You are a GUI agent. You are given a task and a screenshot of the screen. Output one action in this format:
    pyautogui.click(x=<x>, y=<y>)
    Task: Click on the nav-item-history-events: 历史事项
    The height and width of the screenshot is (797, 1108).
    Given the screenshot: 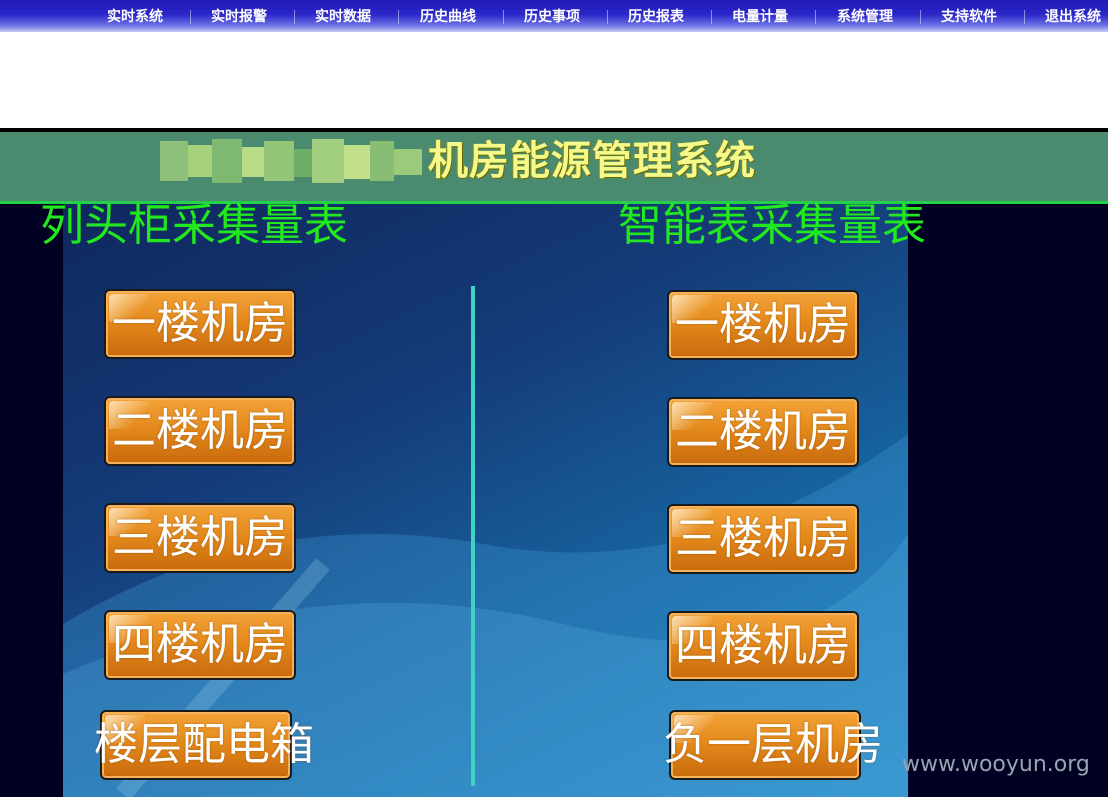 What is the action you would take?
    pyautogui.click(x=552, y=16)
    